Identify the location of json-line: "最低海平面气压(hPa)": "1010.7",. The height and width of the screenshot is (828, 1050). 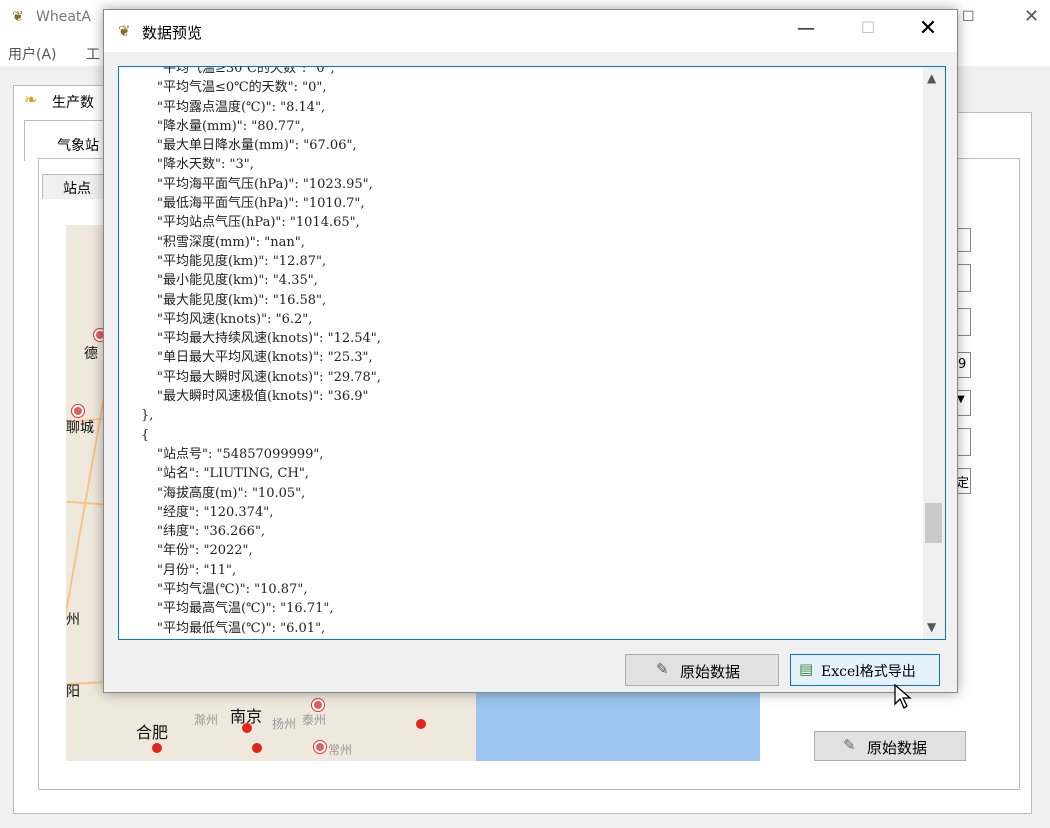
(261, 204).